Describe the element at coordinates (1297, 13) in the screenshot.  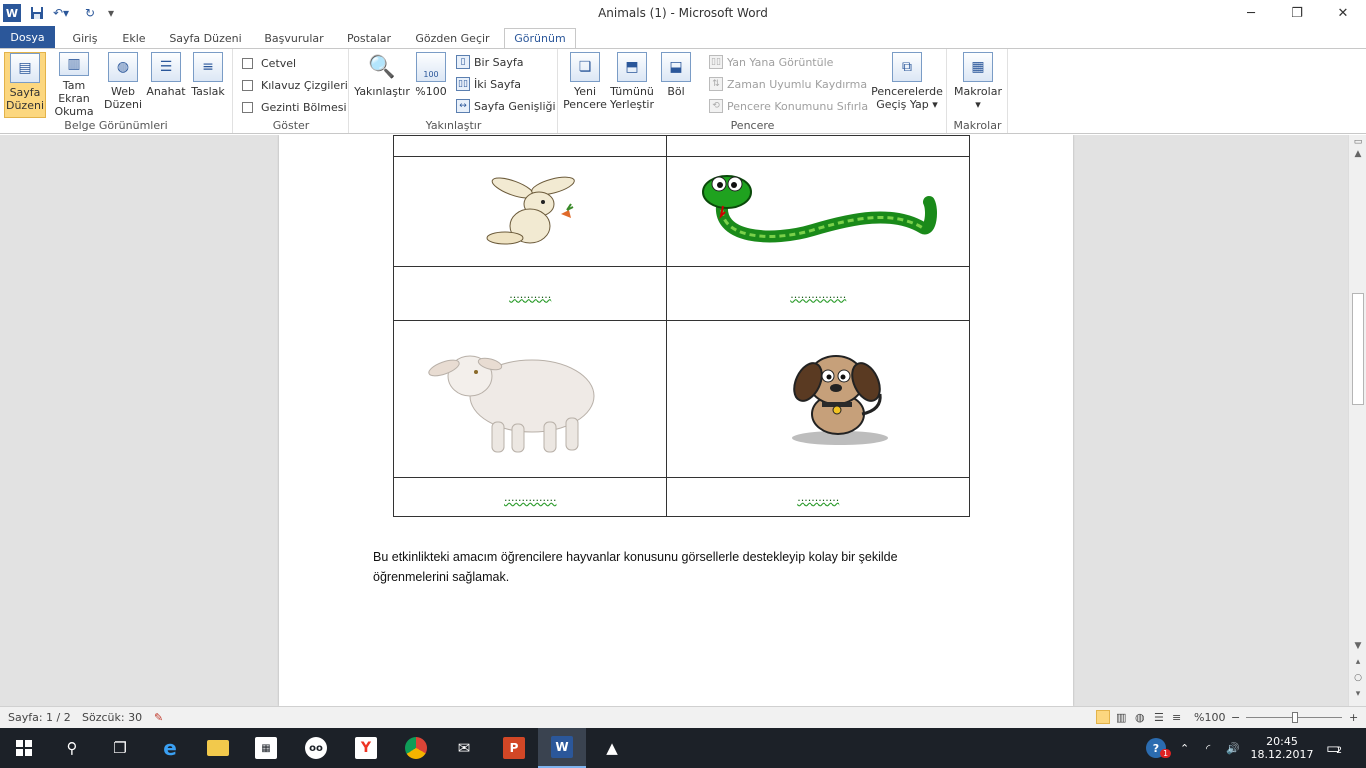
I see `restore-button: ❐` at that location.